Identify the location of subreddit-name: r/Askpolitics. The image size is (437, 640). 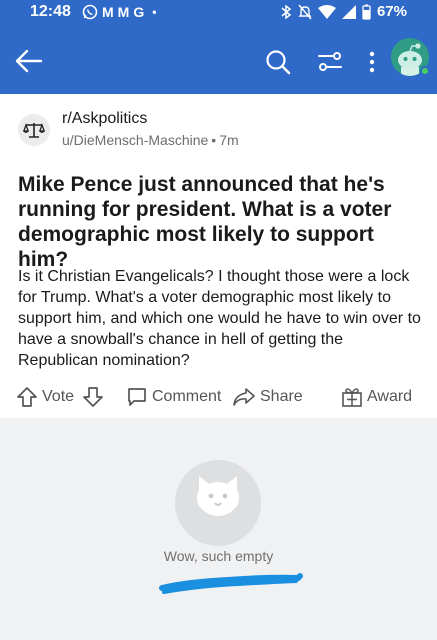
(104, 119).